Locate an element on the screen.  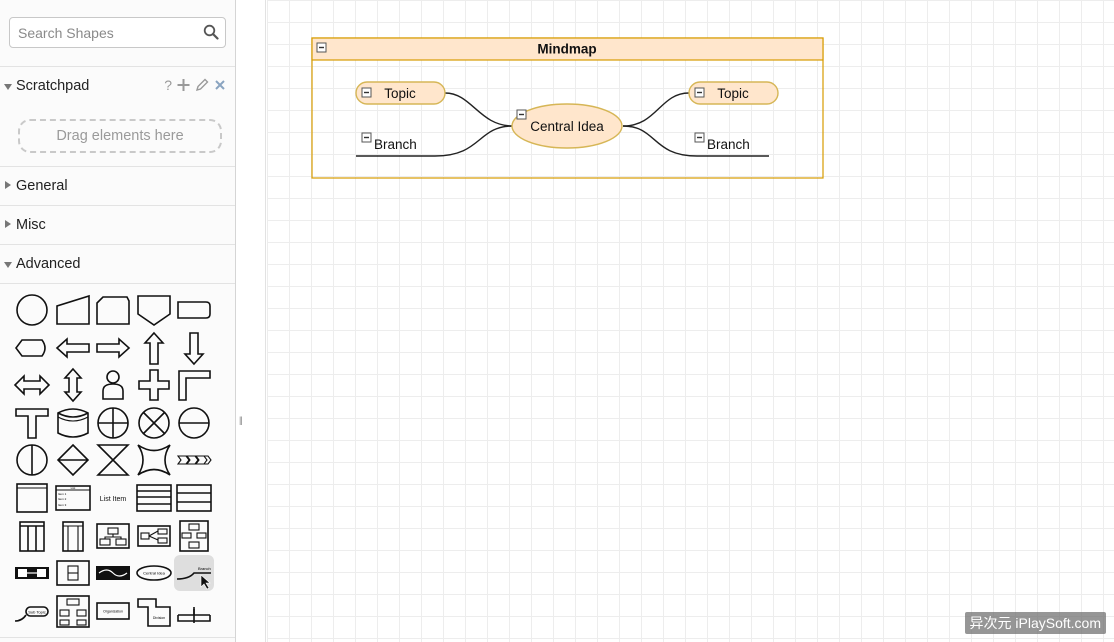
cross-icon is located at coordinates (153, 385).